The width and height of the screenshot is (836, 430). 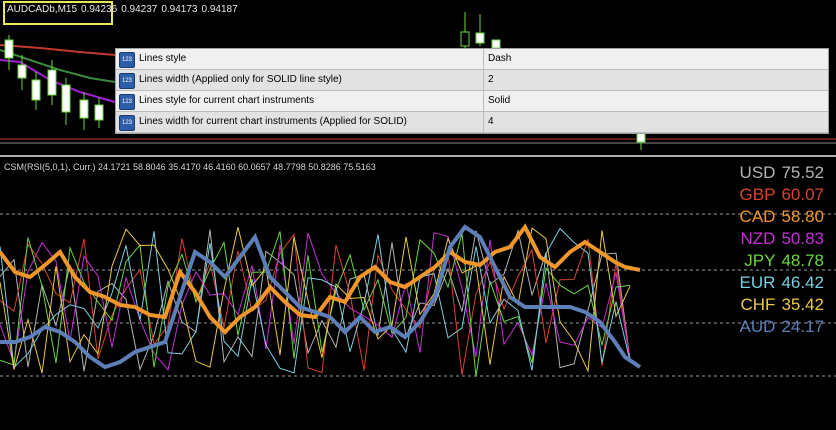 I want to click on currency-name: USD, so click(x=757, y=172).